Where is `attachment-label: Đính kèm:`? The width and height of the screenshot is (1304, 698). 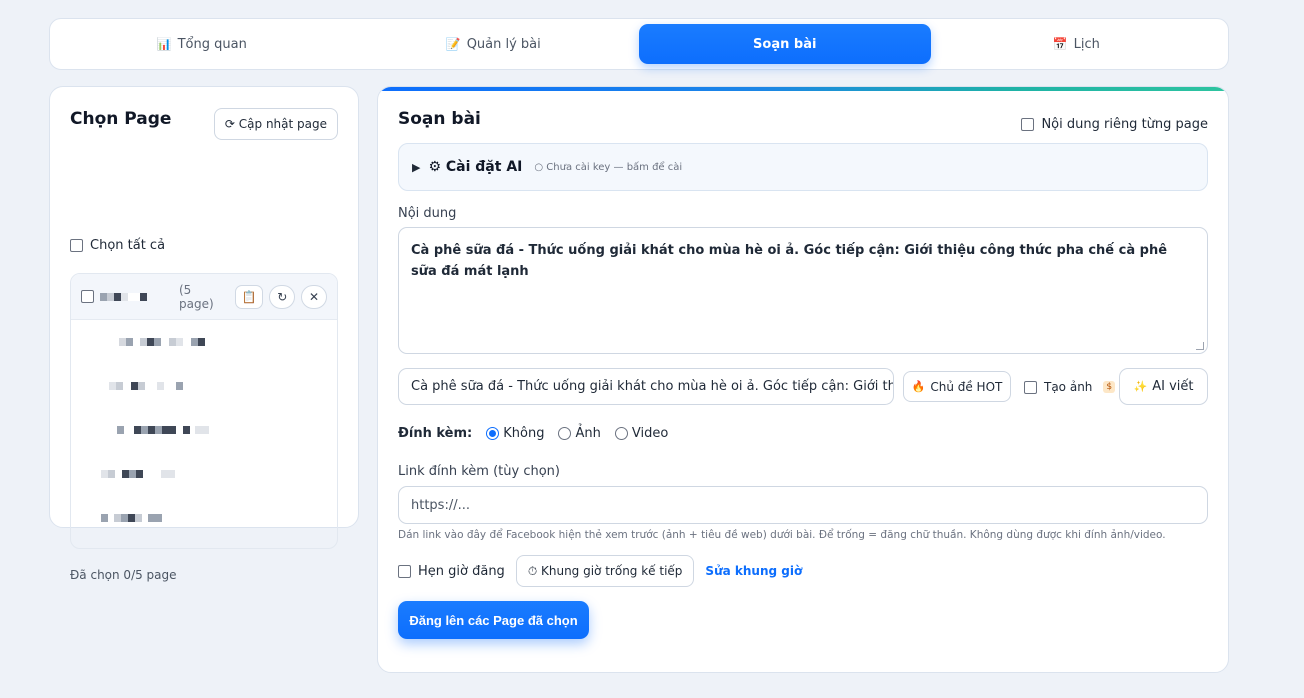 attachment-label: Đính kèm: is located at coordinates (435, 433).